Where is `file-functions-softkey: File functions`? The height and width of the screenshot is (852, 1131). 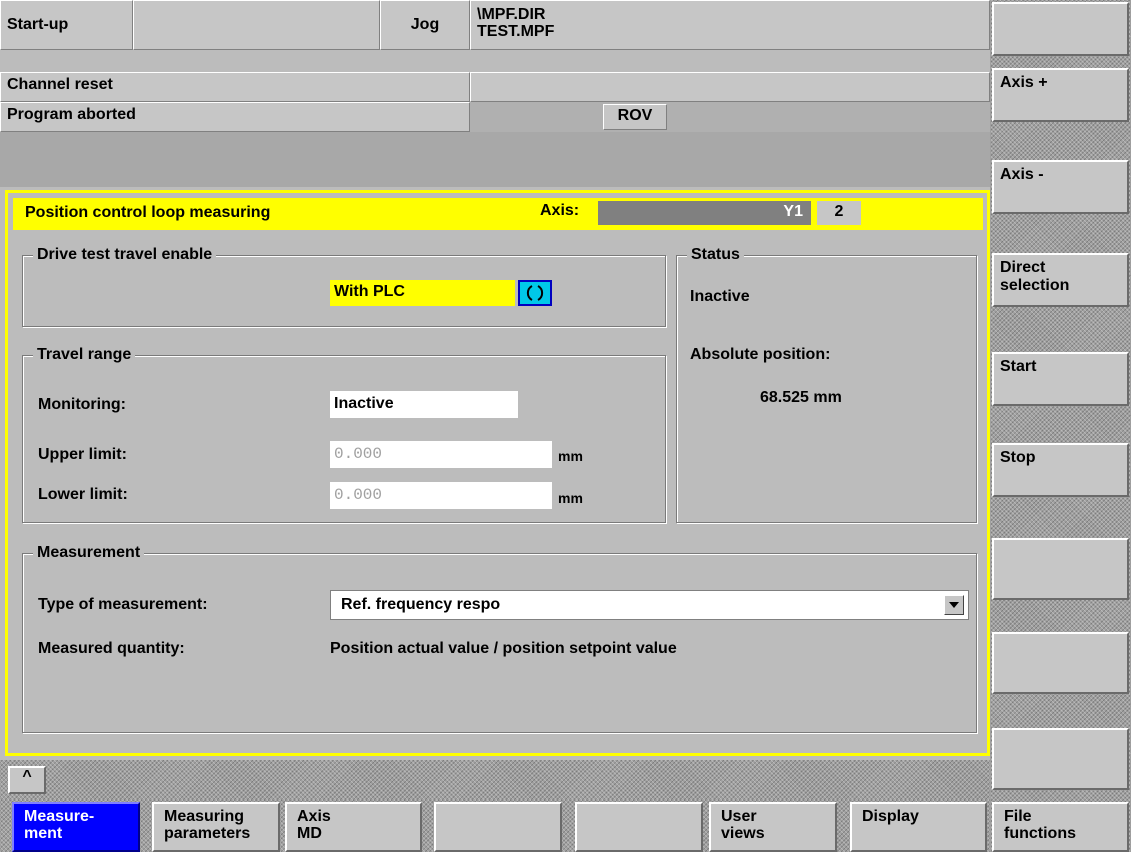 file-functions-softkey: File functions is located at coordinates (1060, 827).